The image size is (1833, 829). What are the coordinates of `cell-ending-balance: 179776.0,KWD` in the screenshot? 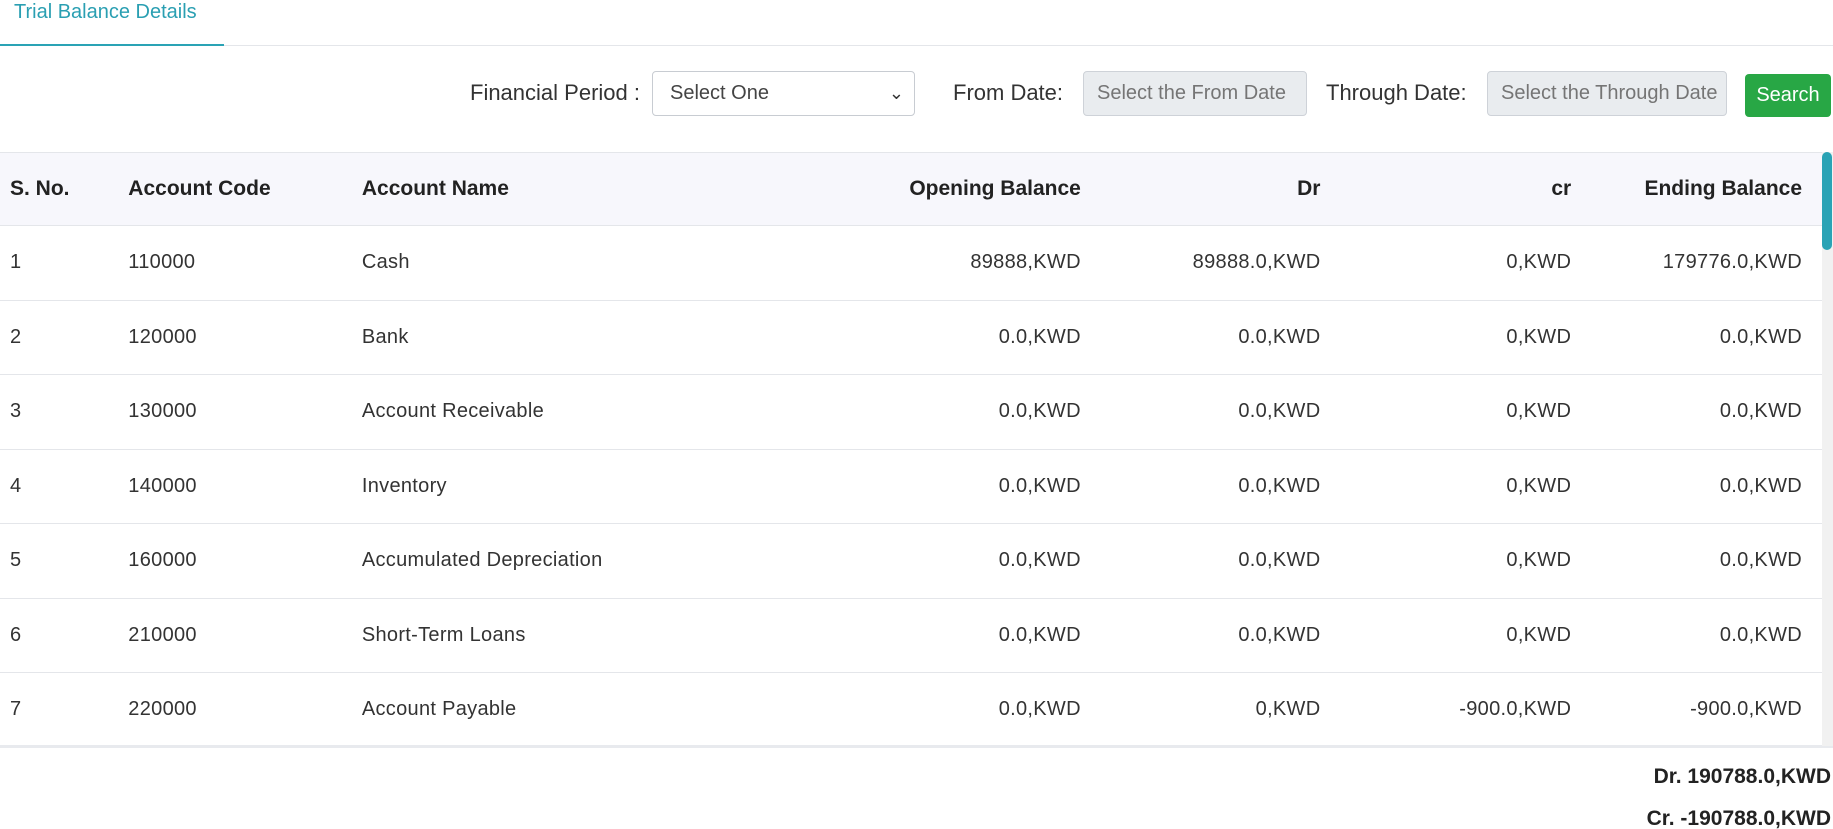 It's located at (1696, 263).